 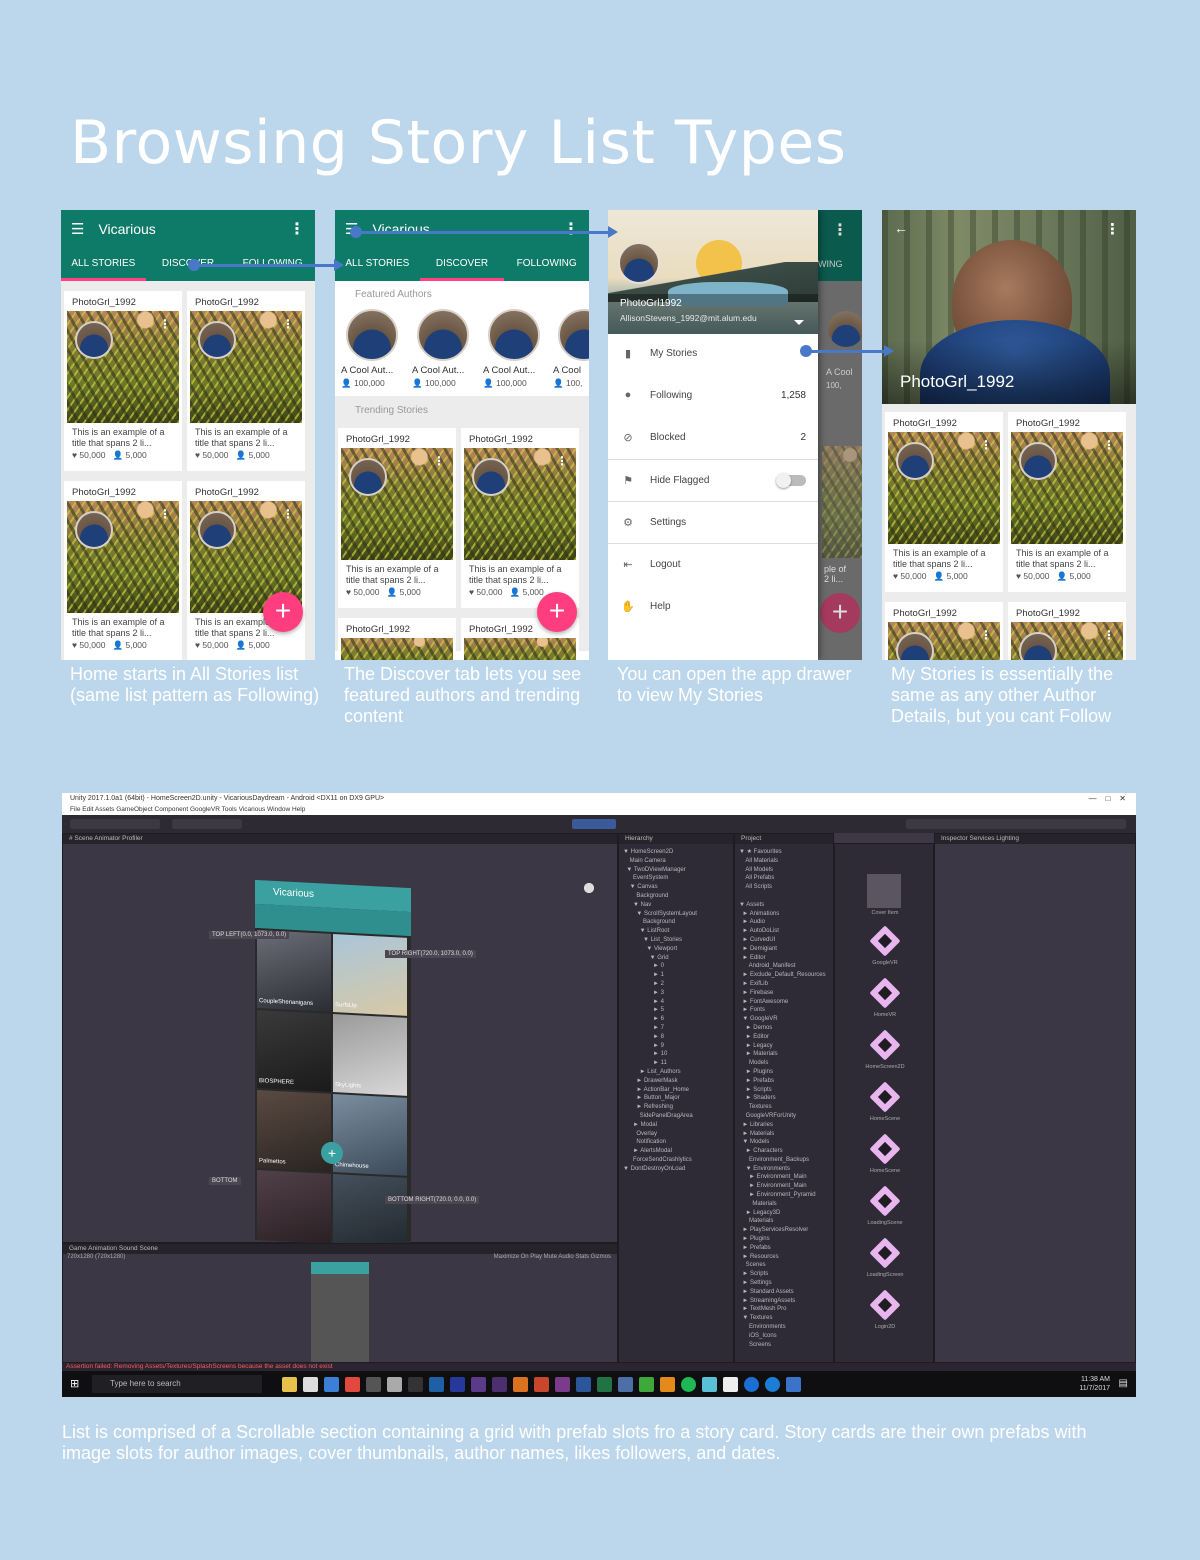 I want to click on word-icon, so click(x=583, y=1384).